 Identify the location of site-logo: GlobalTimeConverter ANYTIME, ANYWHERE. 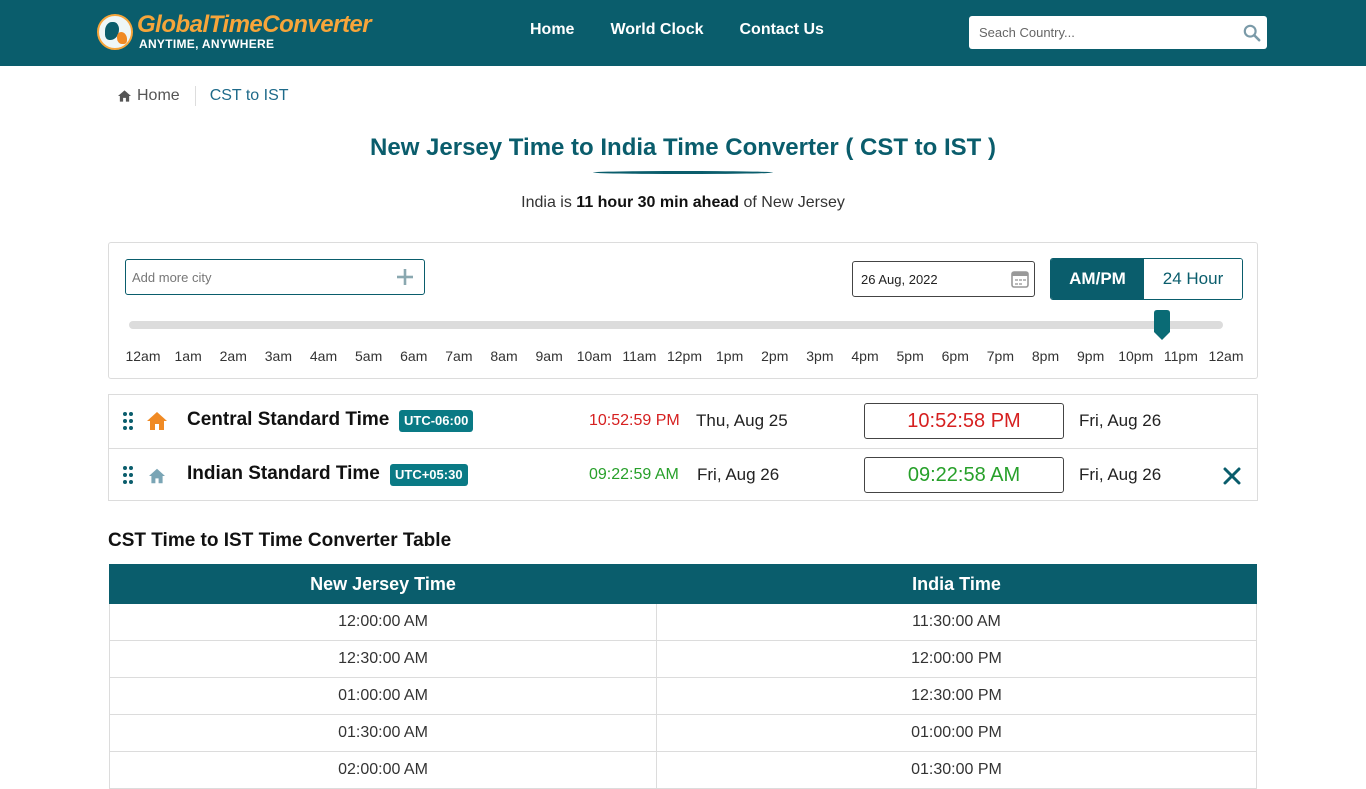
(234, 31).